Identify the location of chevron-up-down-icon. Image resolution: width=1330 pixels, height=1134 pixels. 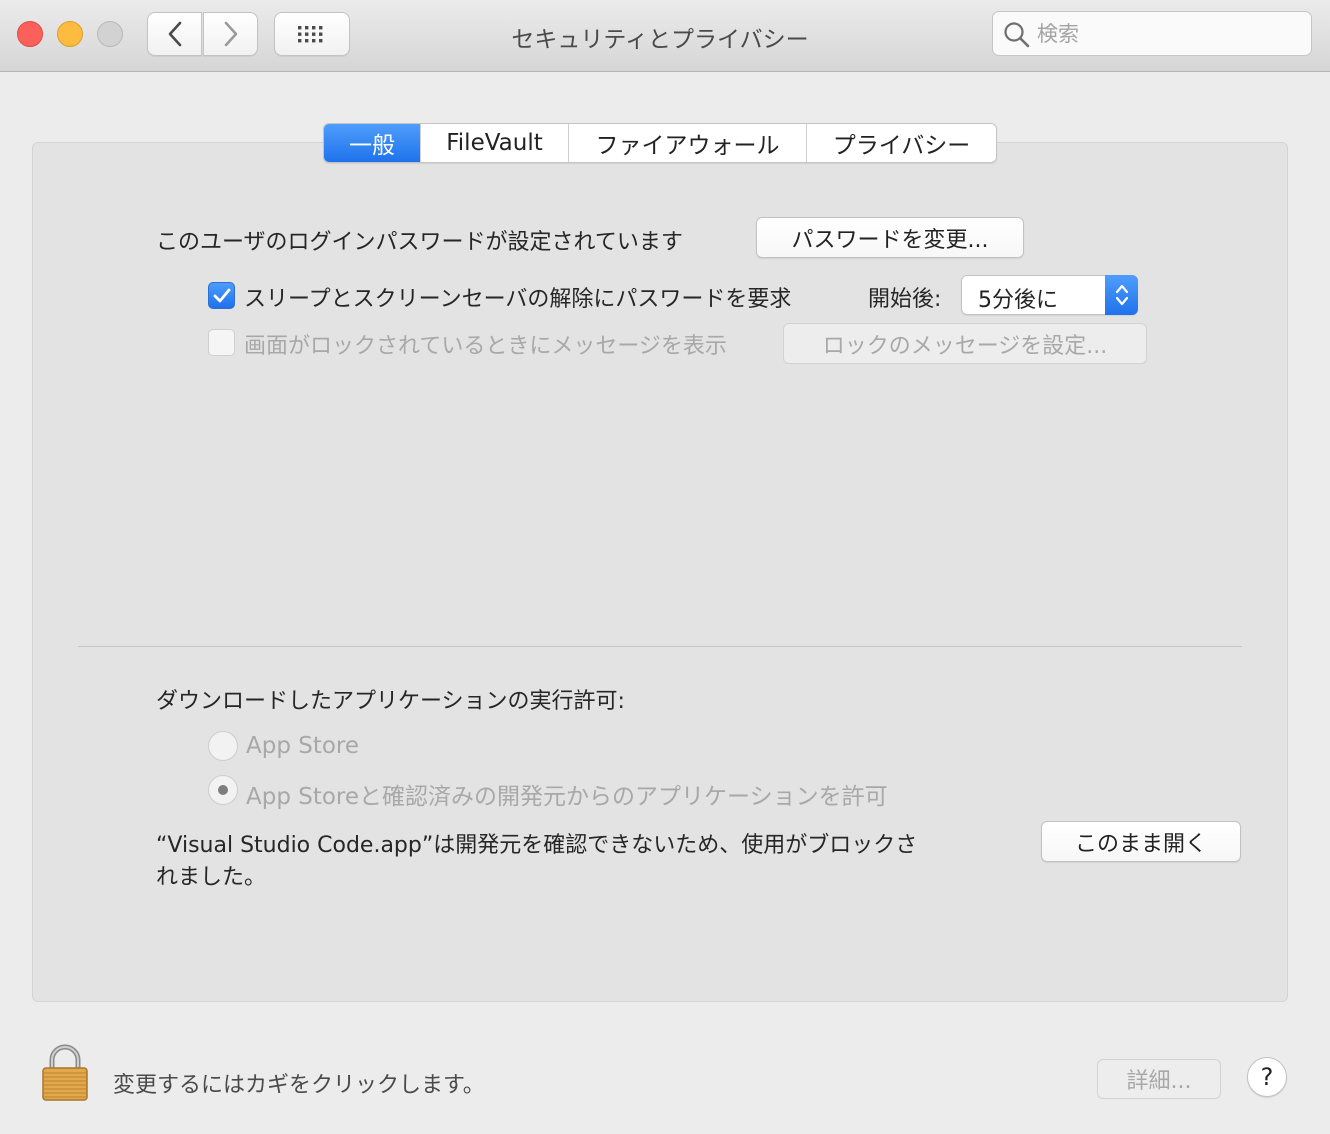
(1121, 295).